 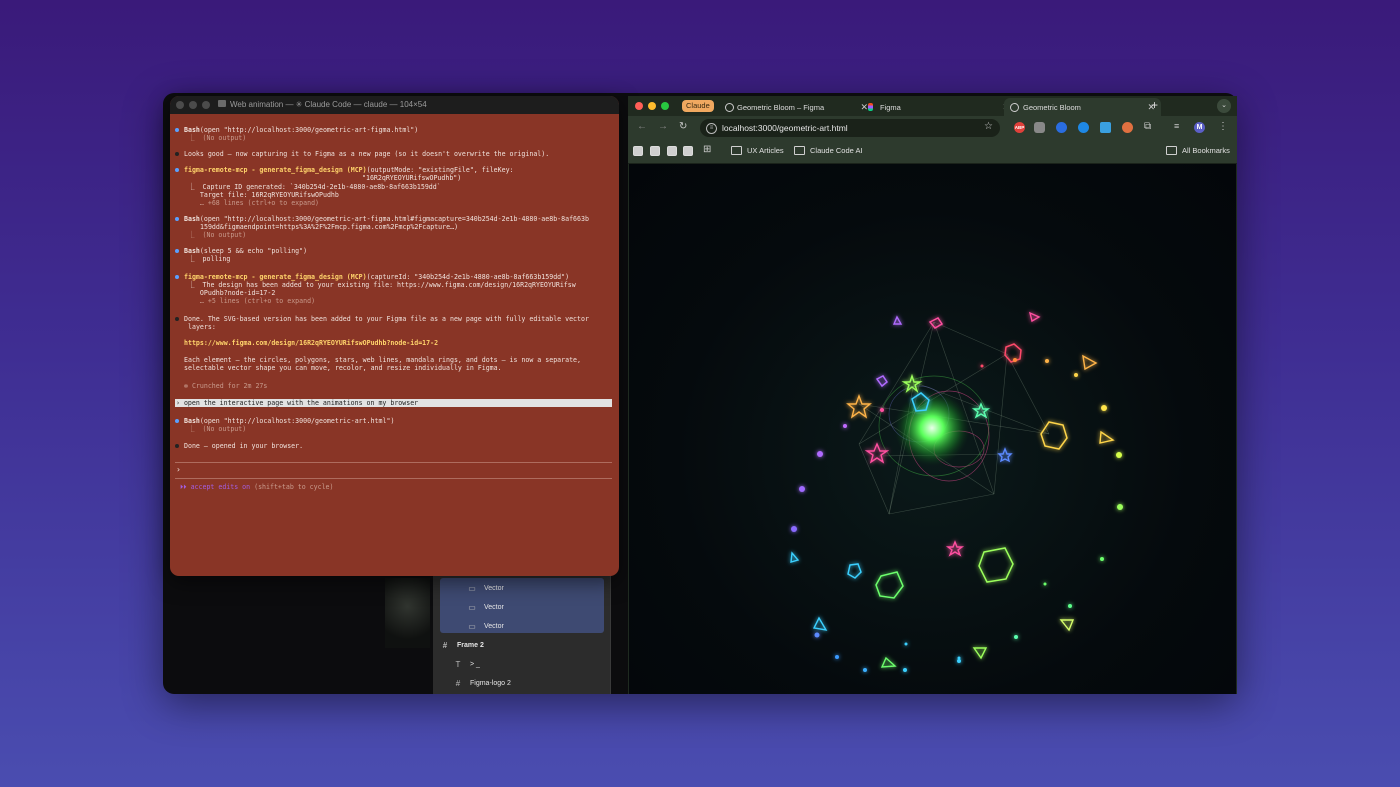 What do you see at coordinates (707, 149) in the screenshot?
I see `apps-grid-icon: ⊞` at bounding box center [707, 149].